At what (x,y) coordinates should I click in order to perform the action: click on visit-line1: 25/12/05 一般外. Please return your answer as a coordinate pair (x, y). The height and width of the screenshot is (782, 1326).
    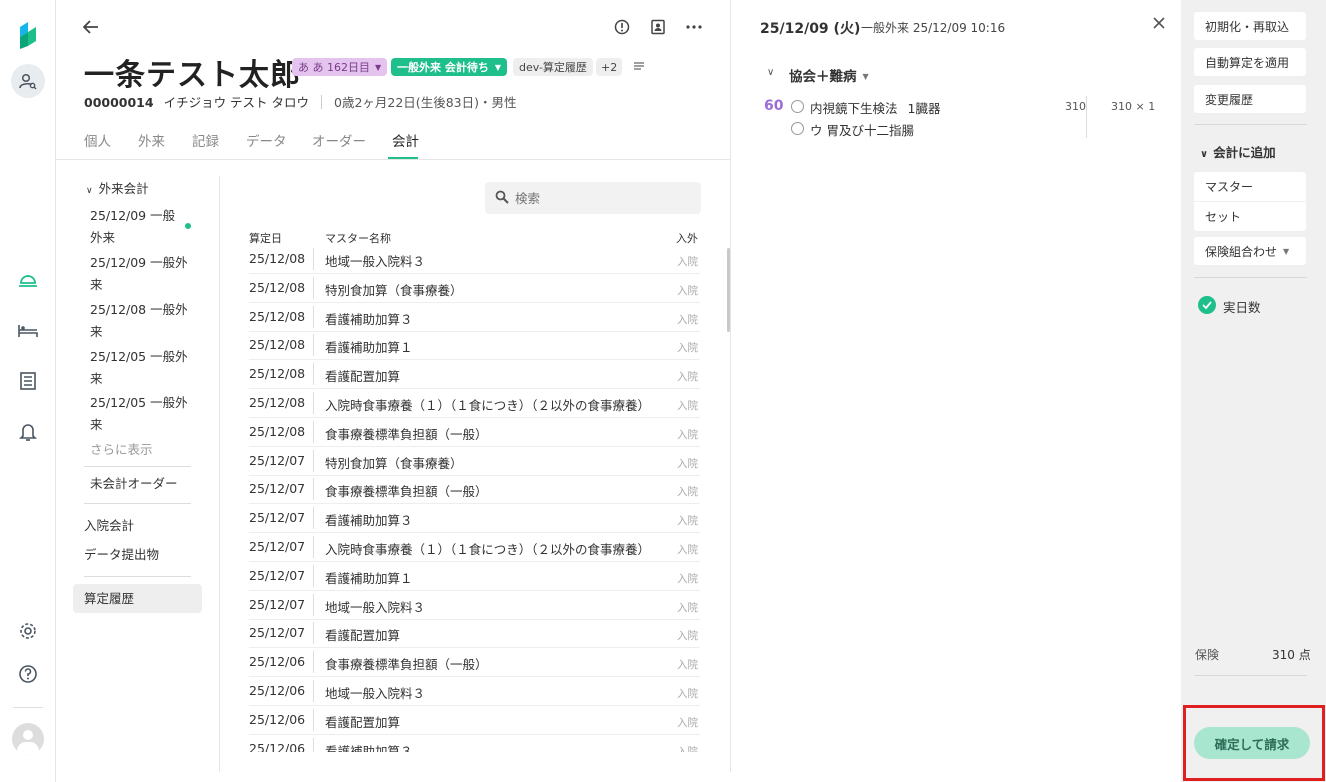
    Looking at the image, I should click on (139, 356).